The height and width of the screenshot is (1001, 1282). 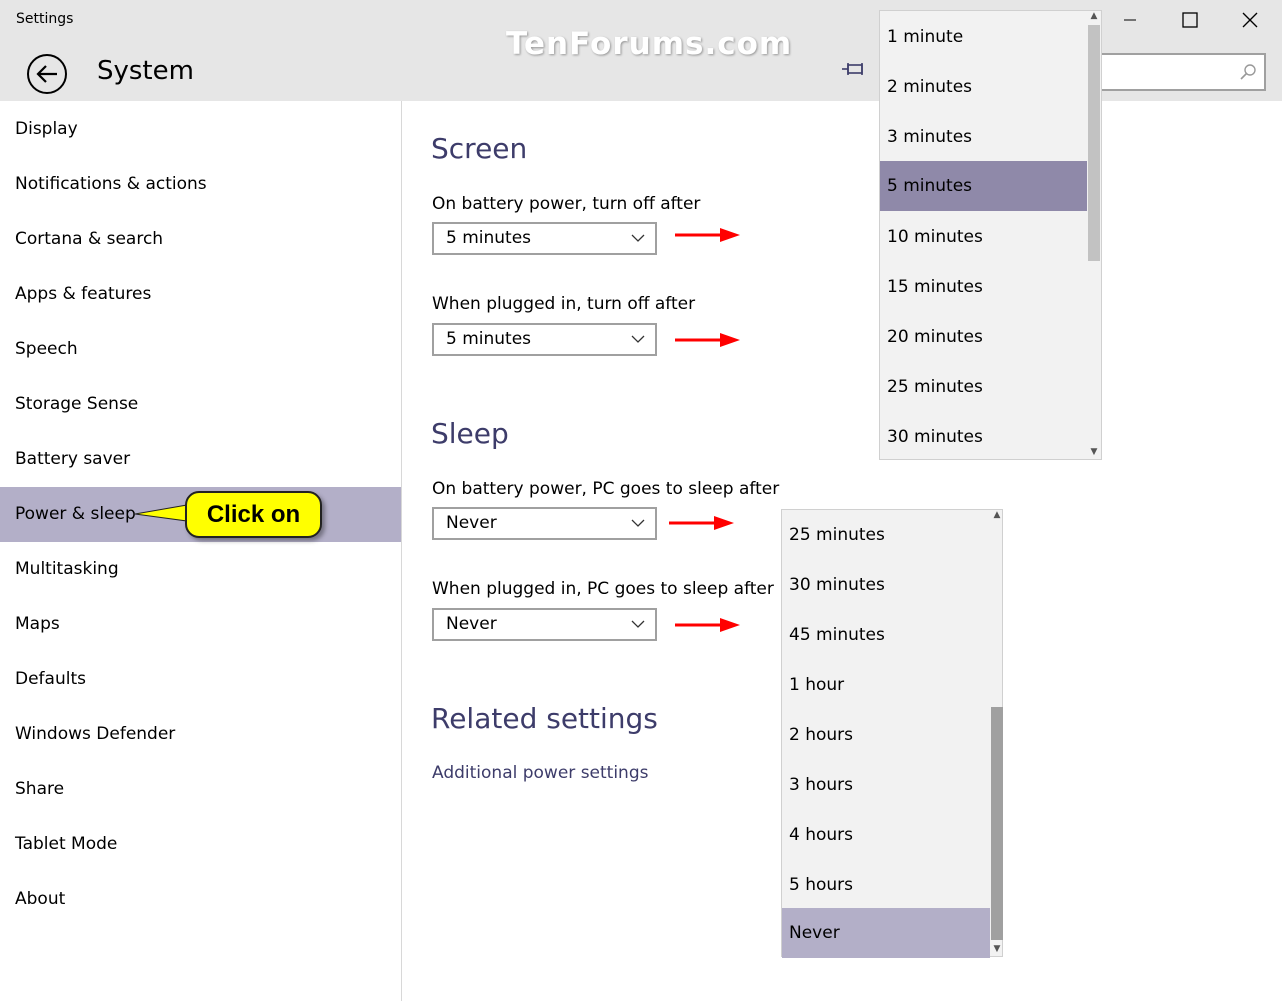 I want to click on dropdown-option: 10 minutes, so click(x=983, y=237).